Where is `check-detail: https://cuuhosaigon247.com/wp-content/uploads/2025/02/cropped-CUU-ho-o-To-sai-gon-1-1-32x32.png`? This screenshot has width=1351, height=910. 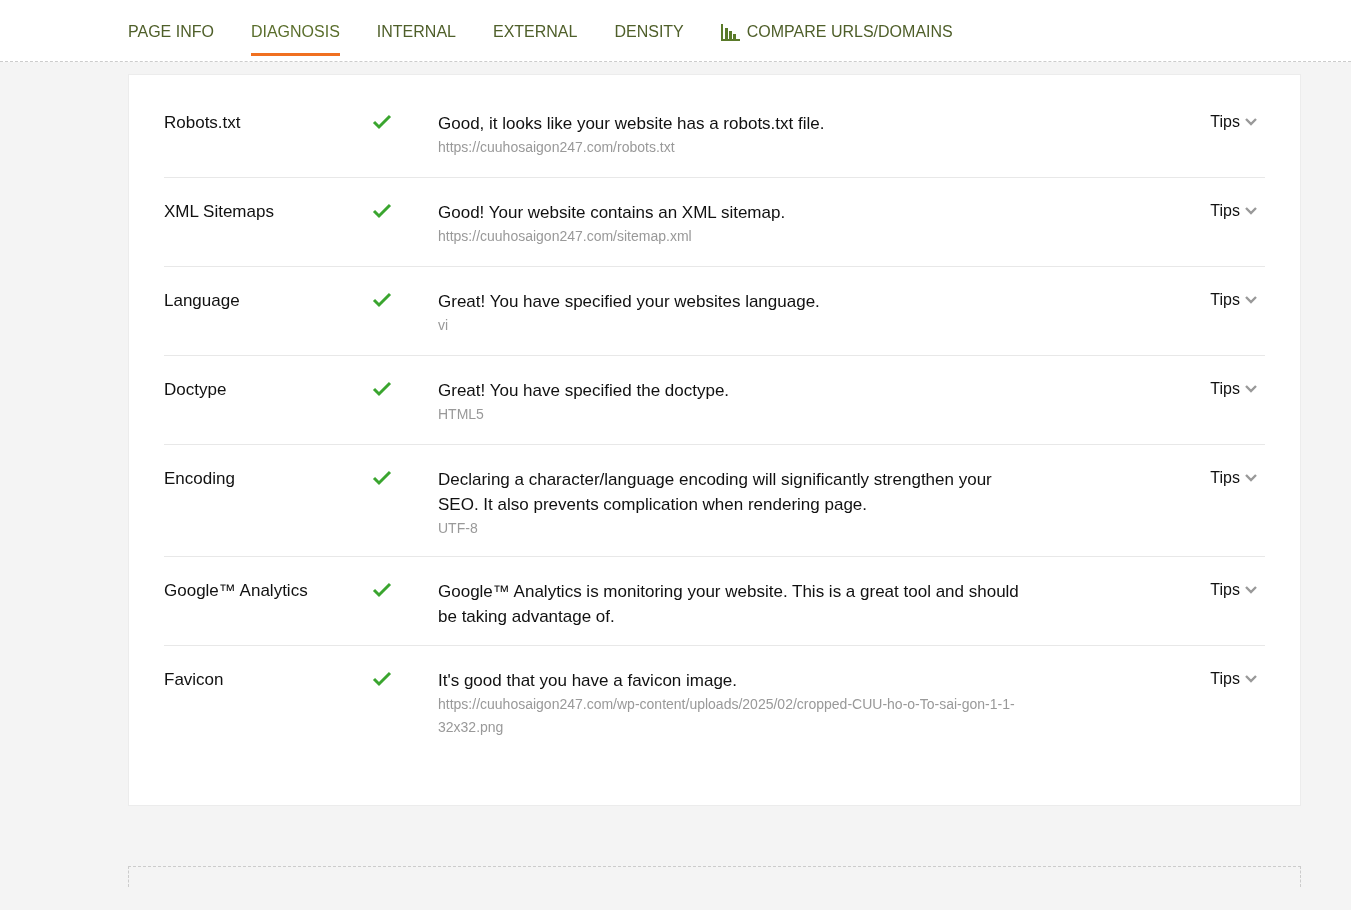 check-detail: https://cuuhosaigon247.com/wp-content/uploads/2025/02/cropped-CUU-ho-o-To-sai-gon-1-1-32x32.png is located at coordinates (727, 716).